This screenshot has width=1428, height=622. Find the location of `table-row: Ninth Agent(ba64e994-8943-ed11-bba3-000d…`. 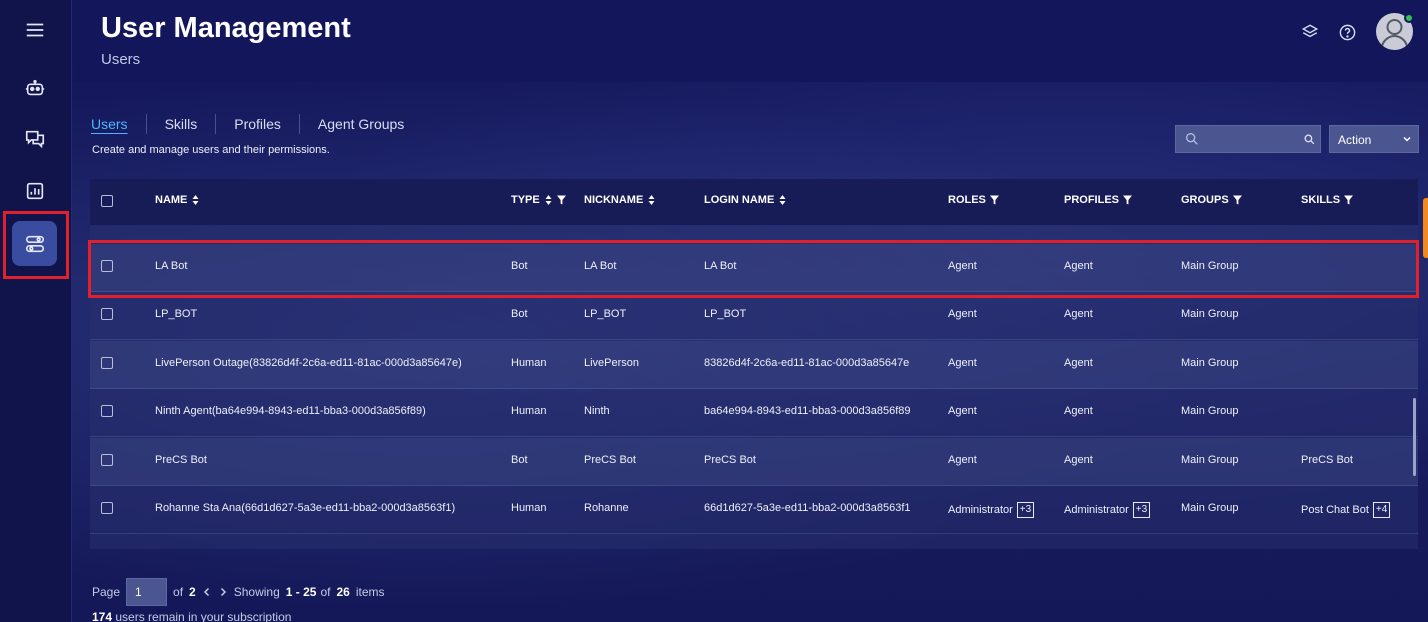

table-row: Ninth Agent(ba64e994-8943-ed11-bba3-000d… is located at coordinates (754, 413).